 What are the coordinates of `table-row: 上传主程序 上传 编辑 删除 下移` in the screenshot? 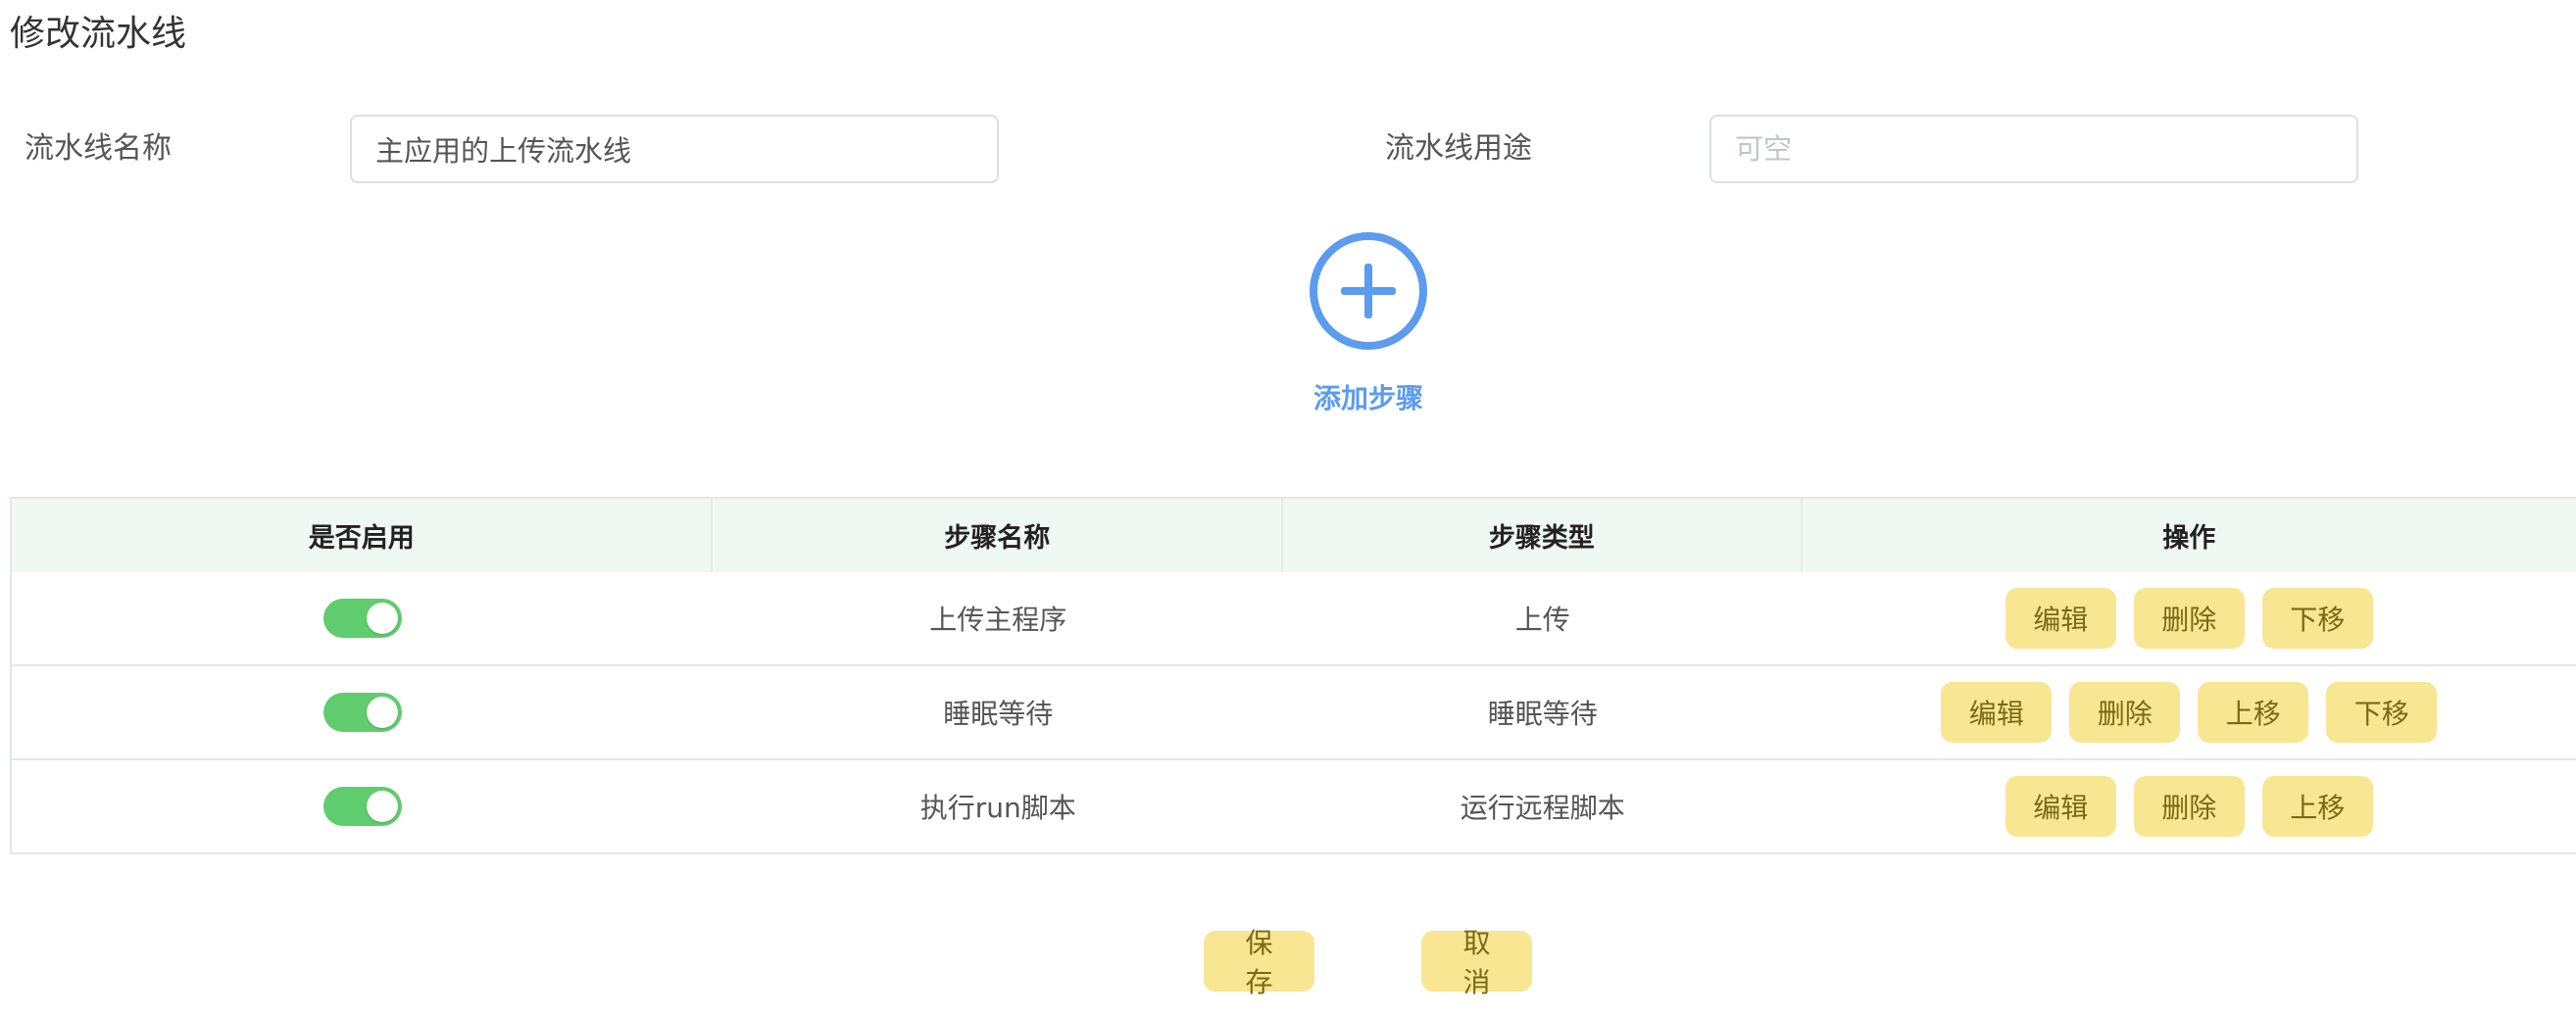 It's located at (1294, 619).